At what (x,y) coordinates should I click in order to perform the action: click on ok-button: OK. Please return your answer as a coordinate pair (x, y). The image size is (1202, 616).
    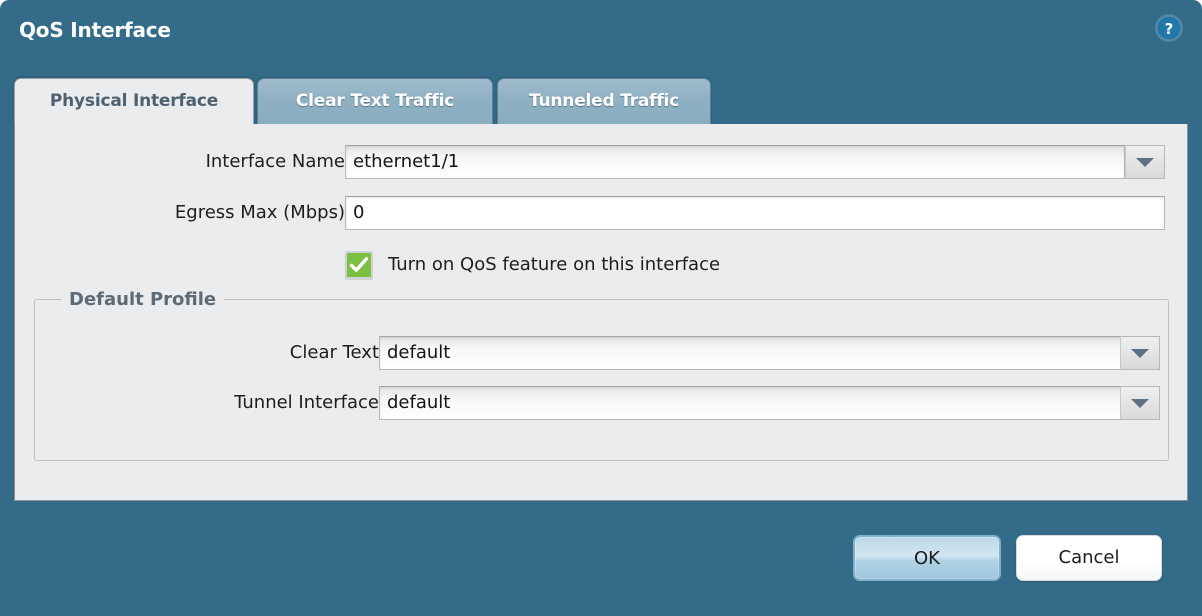
    Looking at the image, I should click on (927, 558).